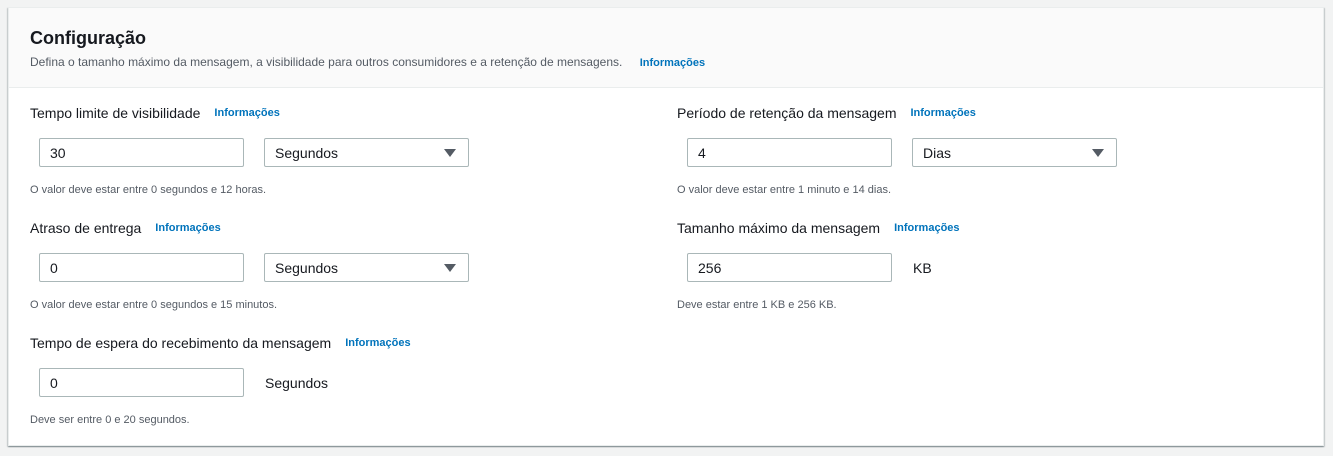  What do you see at coordinates (779, 228) in the screenshot?
I see `max-message-size-label: Tamanho máximo da mensagem` at bounding box center [779, 228].